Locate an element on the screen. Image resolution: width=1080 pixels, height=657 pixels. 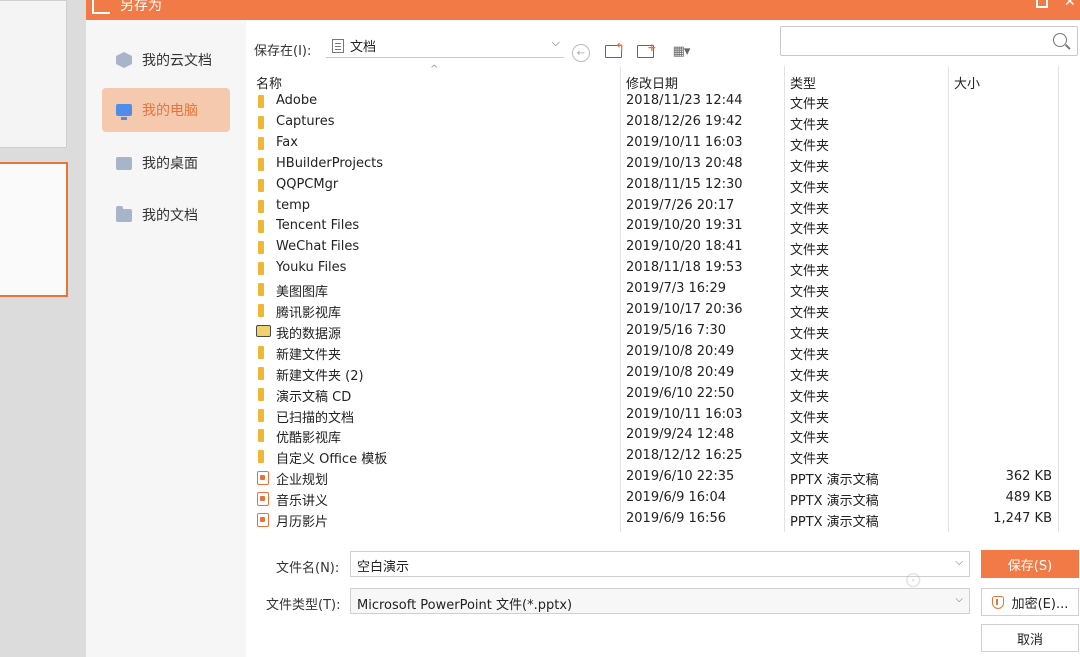
cloud-docs-icon is located at coordinates (124, 60).